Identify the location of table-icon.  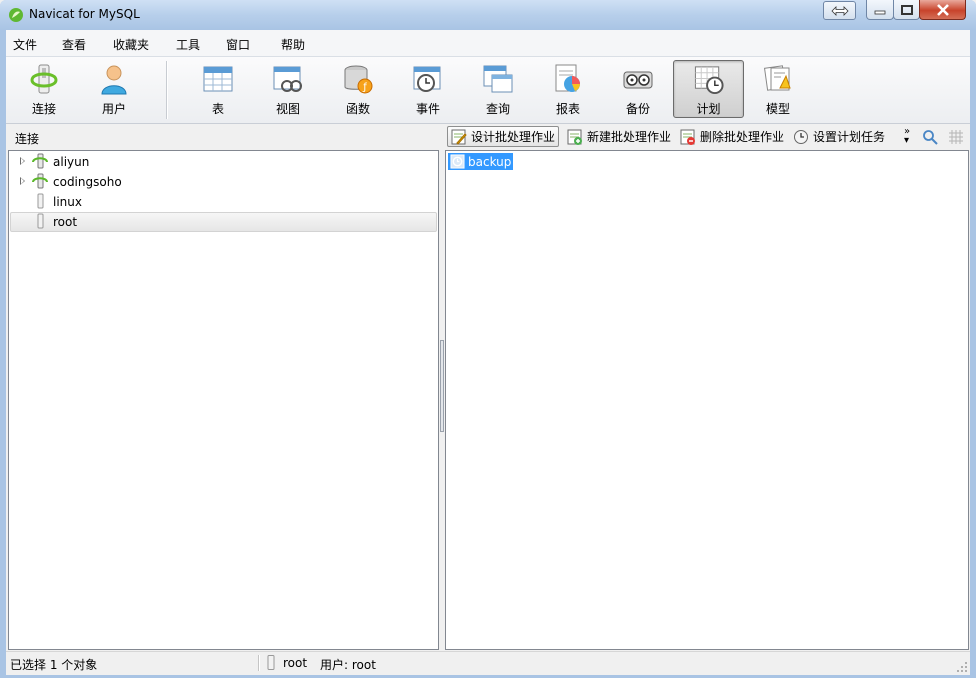
(218, 79).